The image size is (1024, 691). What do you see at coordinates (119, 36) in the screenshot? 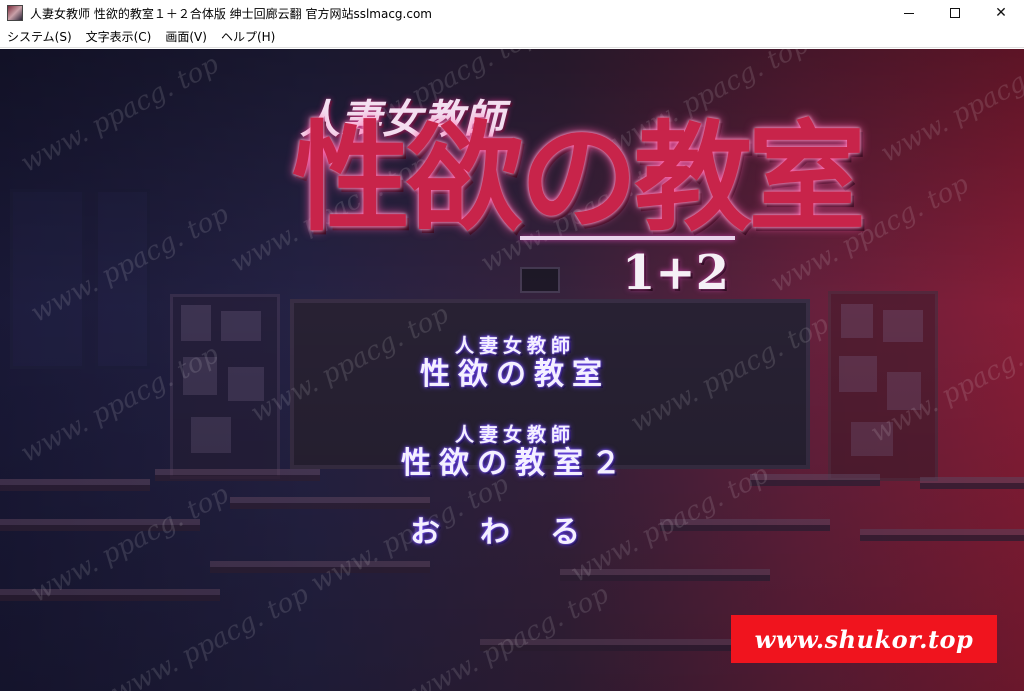
I see `menu-text-display: 文字表示(C)` at bounding box center [119, 36].